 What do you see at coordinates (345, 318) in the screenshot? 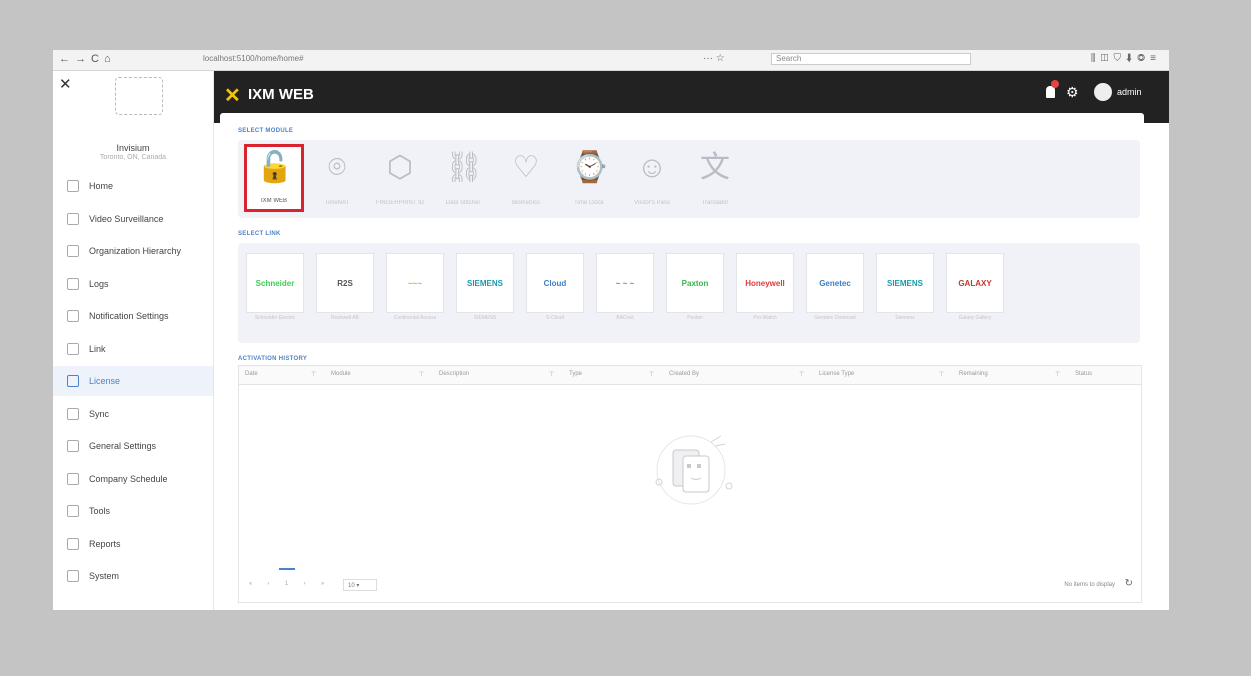
I see `link-label: Rockwell AB` at bounding box center [345, 318].